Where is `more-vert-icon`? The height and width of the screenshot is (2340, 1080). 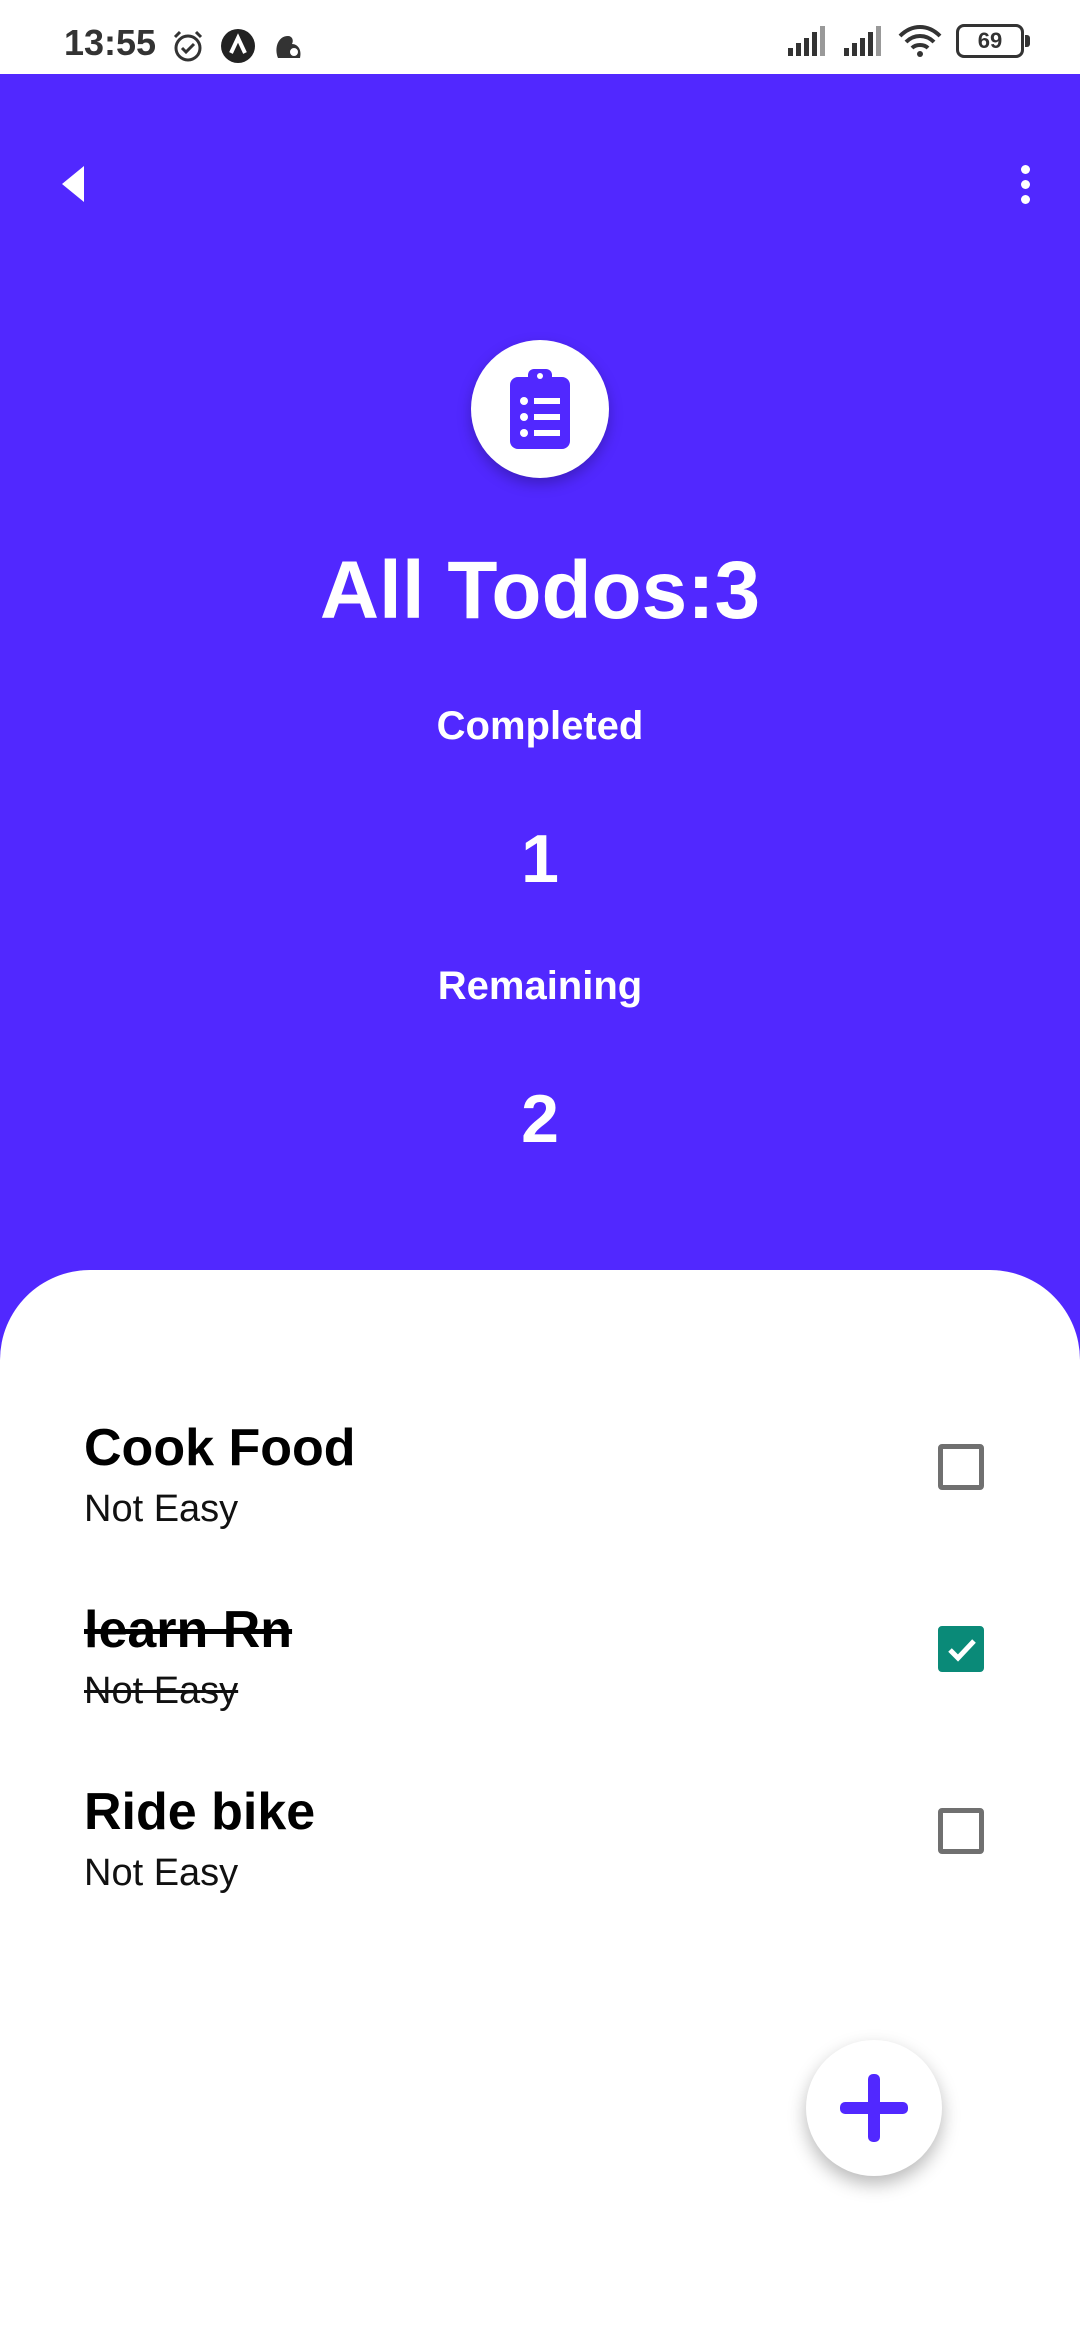 more-vert-icon is located at coordinates (1025, 169).